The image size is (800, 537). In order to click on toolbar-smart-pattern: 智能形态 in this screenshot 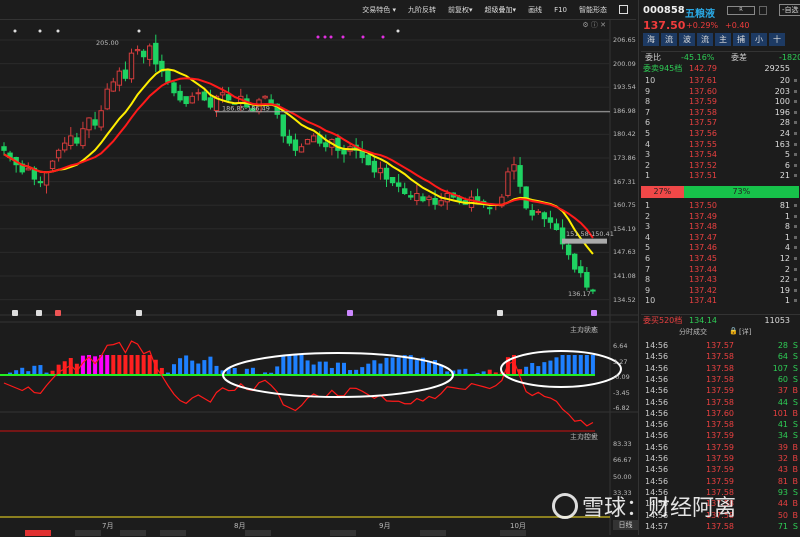, I will do `click(593, 10)`.